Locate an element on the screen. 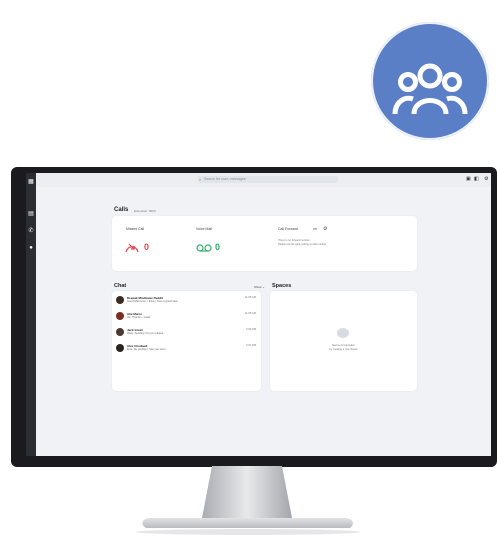 This screenshot has height=537, width=497. chat-message: Ok, Thanks... Great is located at coordinates (139, 317).